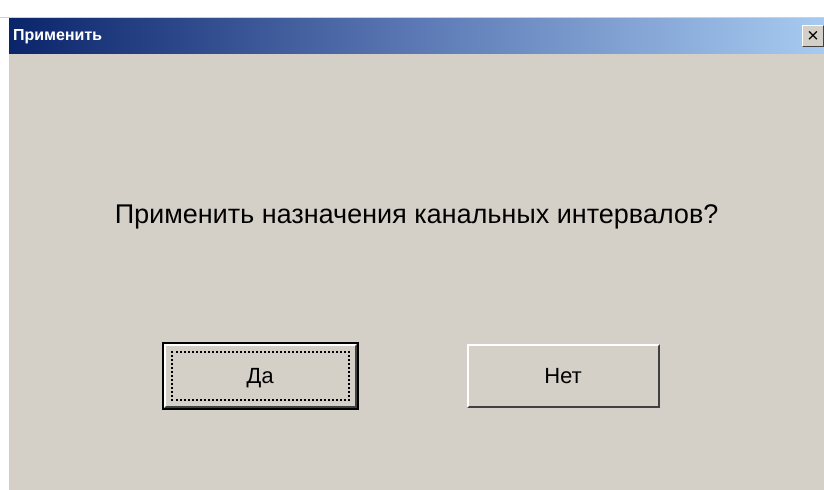 Image resolution: width=824 pixels, height=490 pixels. Describe the element at coordinates (57, 36) in the screenshot. I see `window-title: Применить` at that location.